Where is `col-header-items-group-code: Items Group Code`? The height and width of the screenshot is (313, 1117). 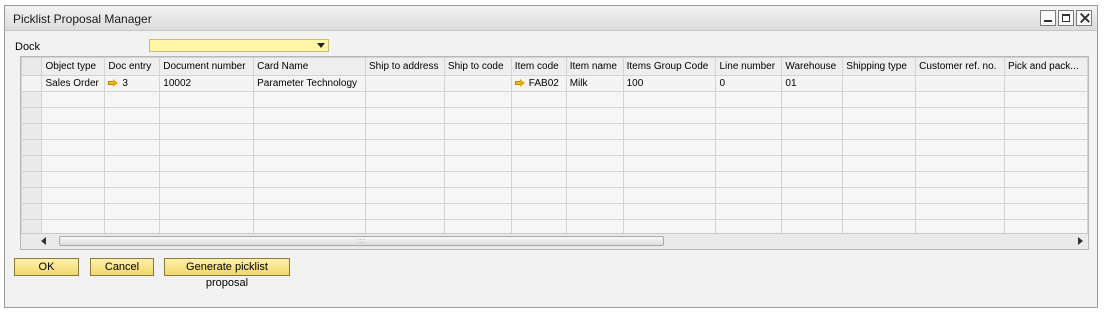 col-header-items-group-code: Items Group Code is located at coordinates (669, 66).